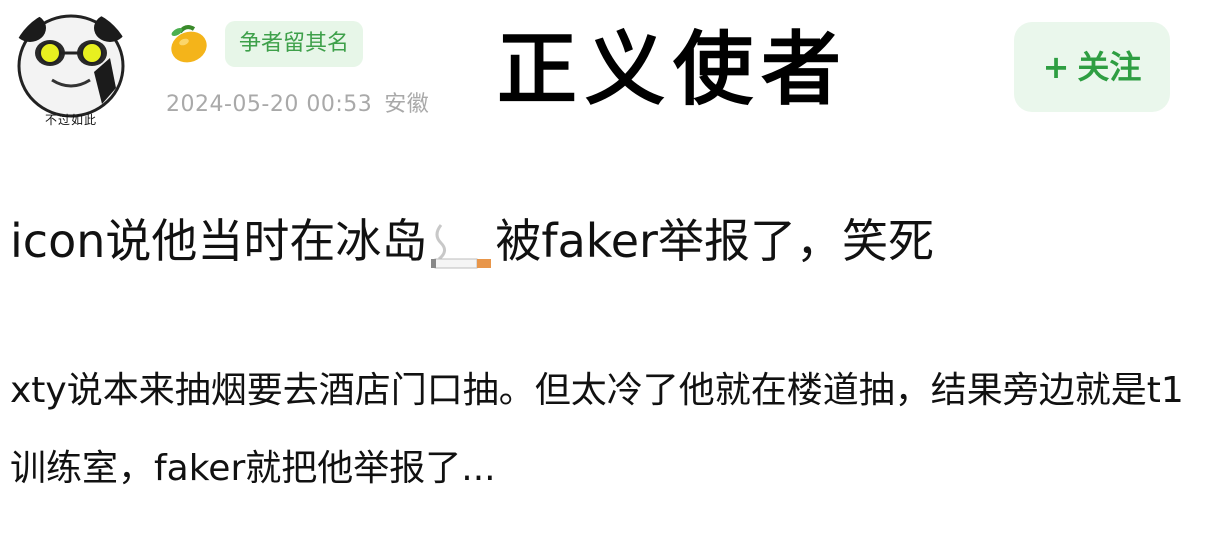 Image resolution: width=1218 pixels, height=553 pixels. I want to click on post-title-after: 被faker举报了，笑死, so click(714, 241).